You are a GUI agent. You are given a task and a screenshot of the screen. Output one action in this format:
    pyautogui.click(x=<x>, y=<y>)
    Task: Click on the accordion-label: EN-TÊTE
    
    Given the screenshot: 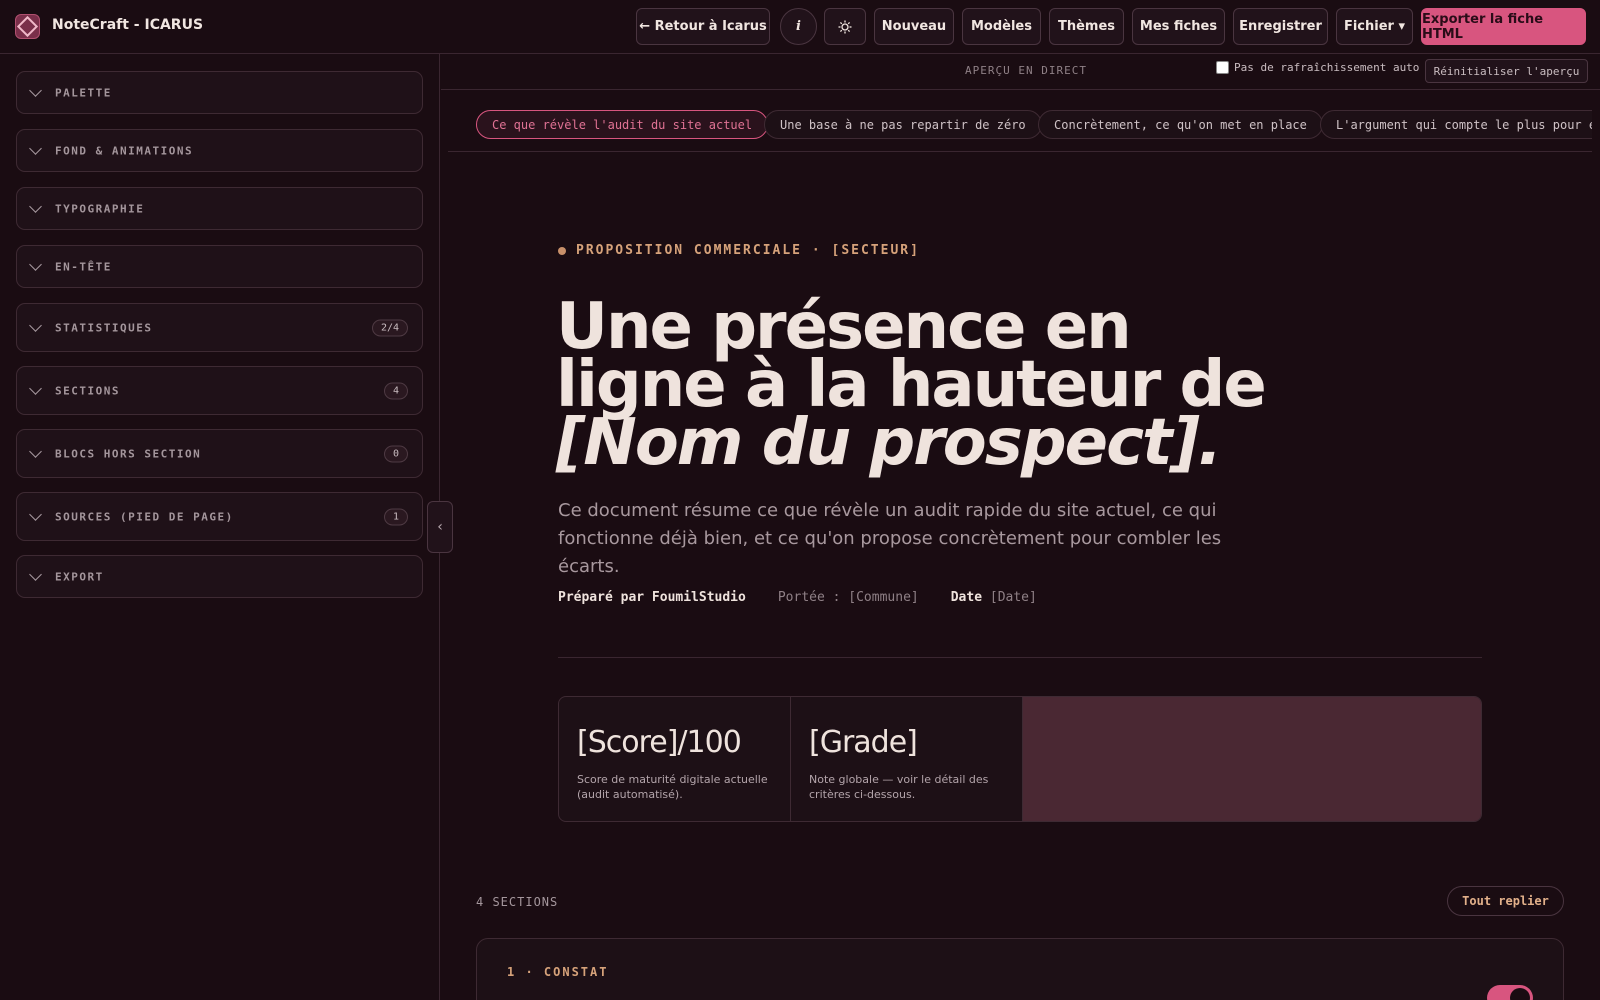 What is the action you would take?
    pyautogui.click(x=83, y=266)
    